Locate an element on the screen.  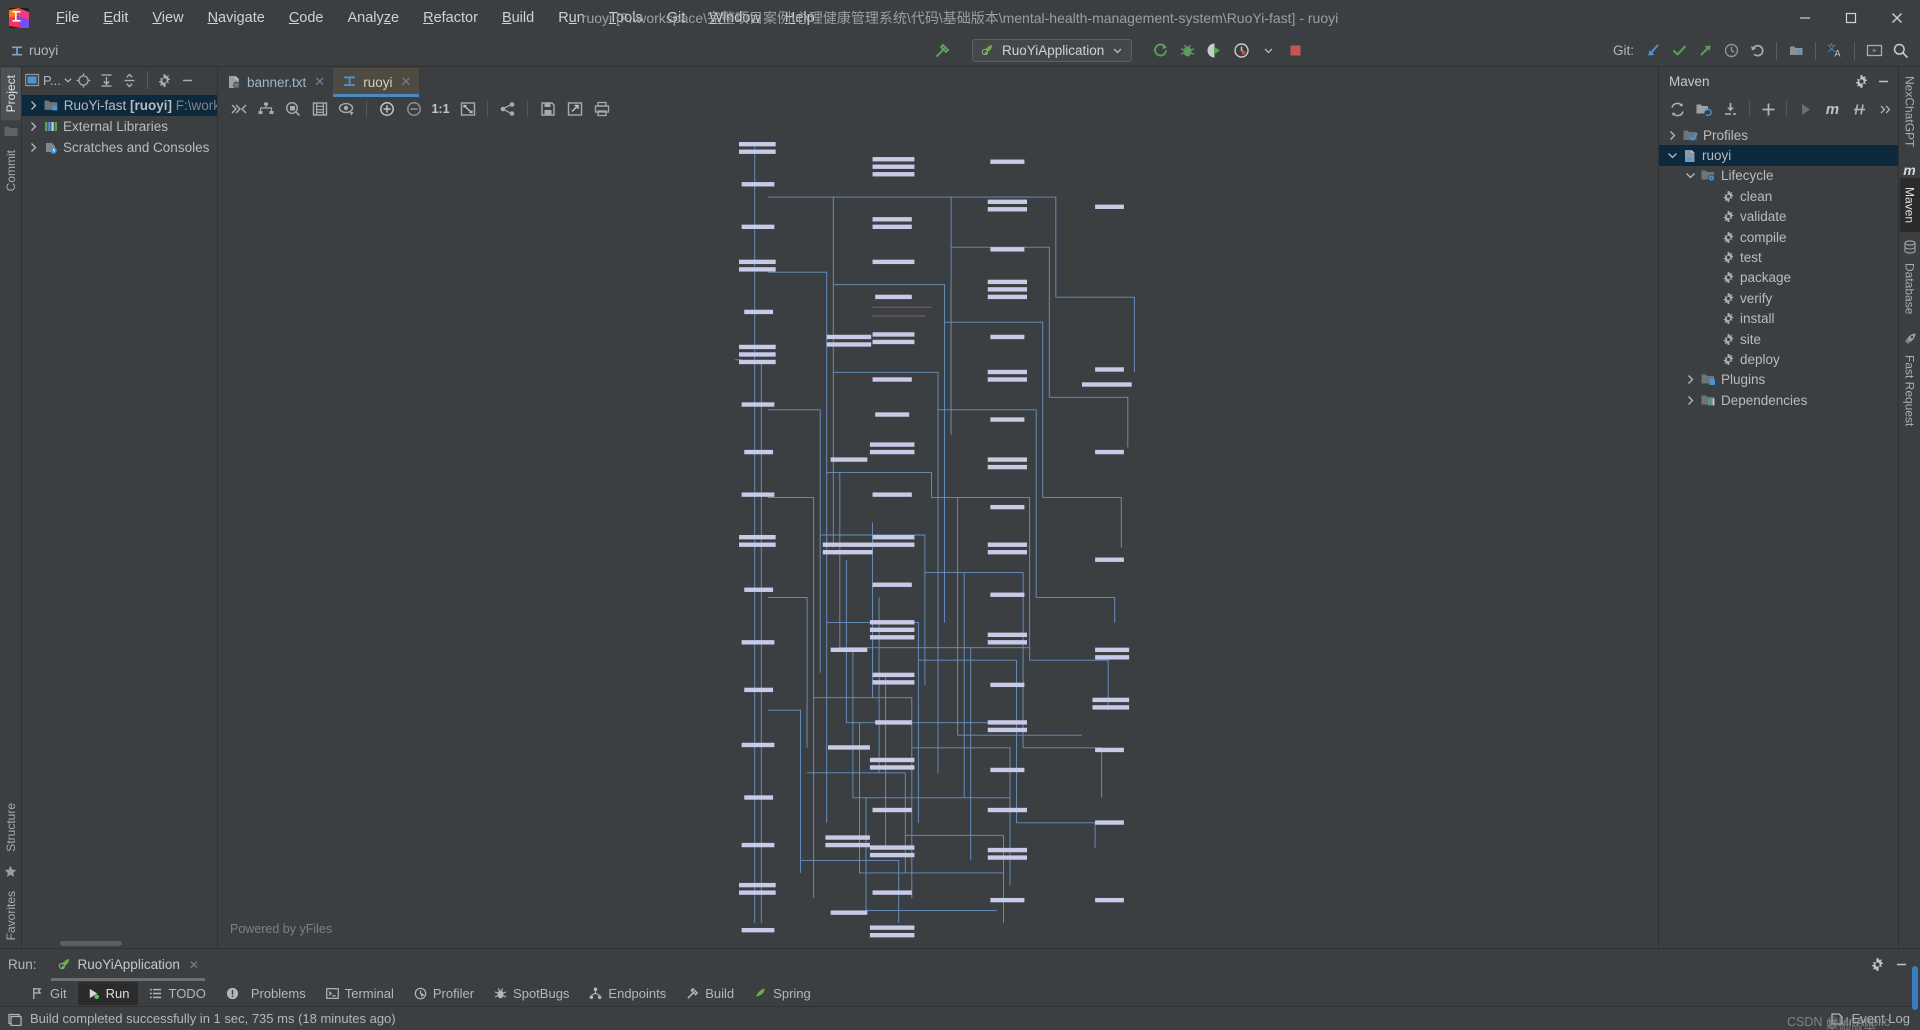
rail-tab-structure: Structure is located at coordinates (11, 827).